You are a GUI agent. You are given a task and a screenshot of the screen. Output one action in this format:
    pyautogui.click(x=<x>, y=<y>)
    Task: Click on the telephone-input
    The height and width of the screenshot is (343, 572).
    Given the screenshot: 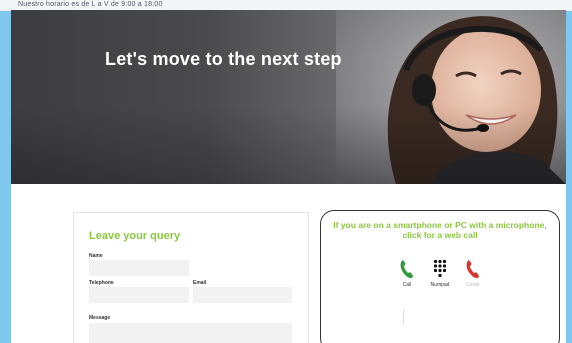 What is the action you would take?
    pyautogui.click(x=139, y=295)
    